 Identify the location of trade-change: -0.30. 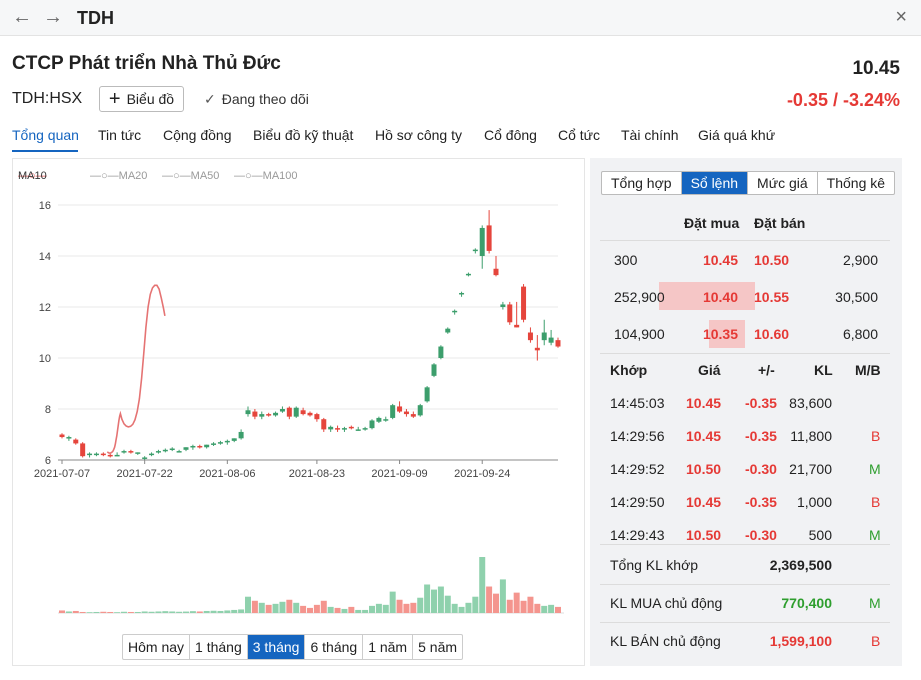
(761, 535).